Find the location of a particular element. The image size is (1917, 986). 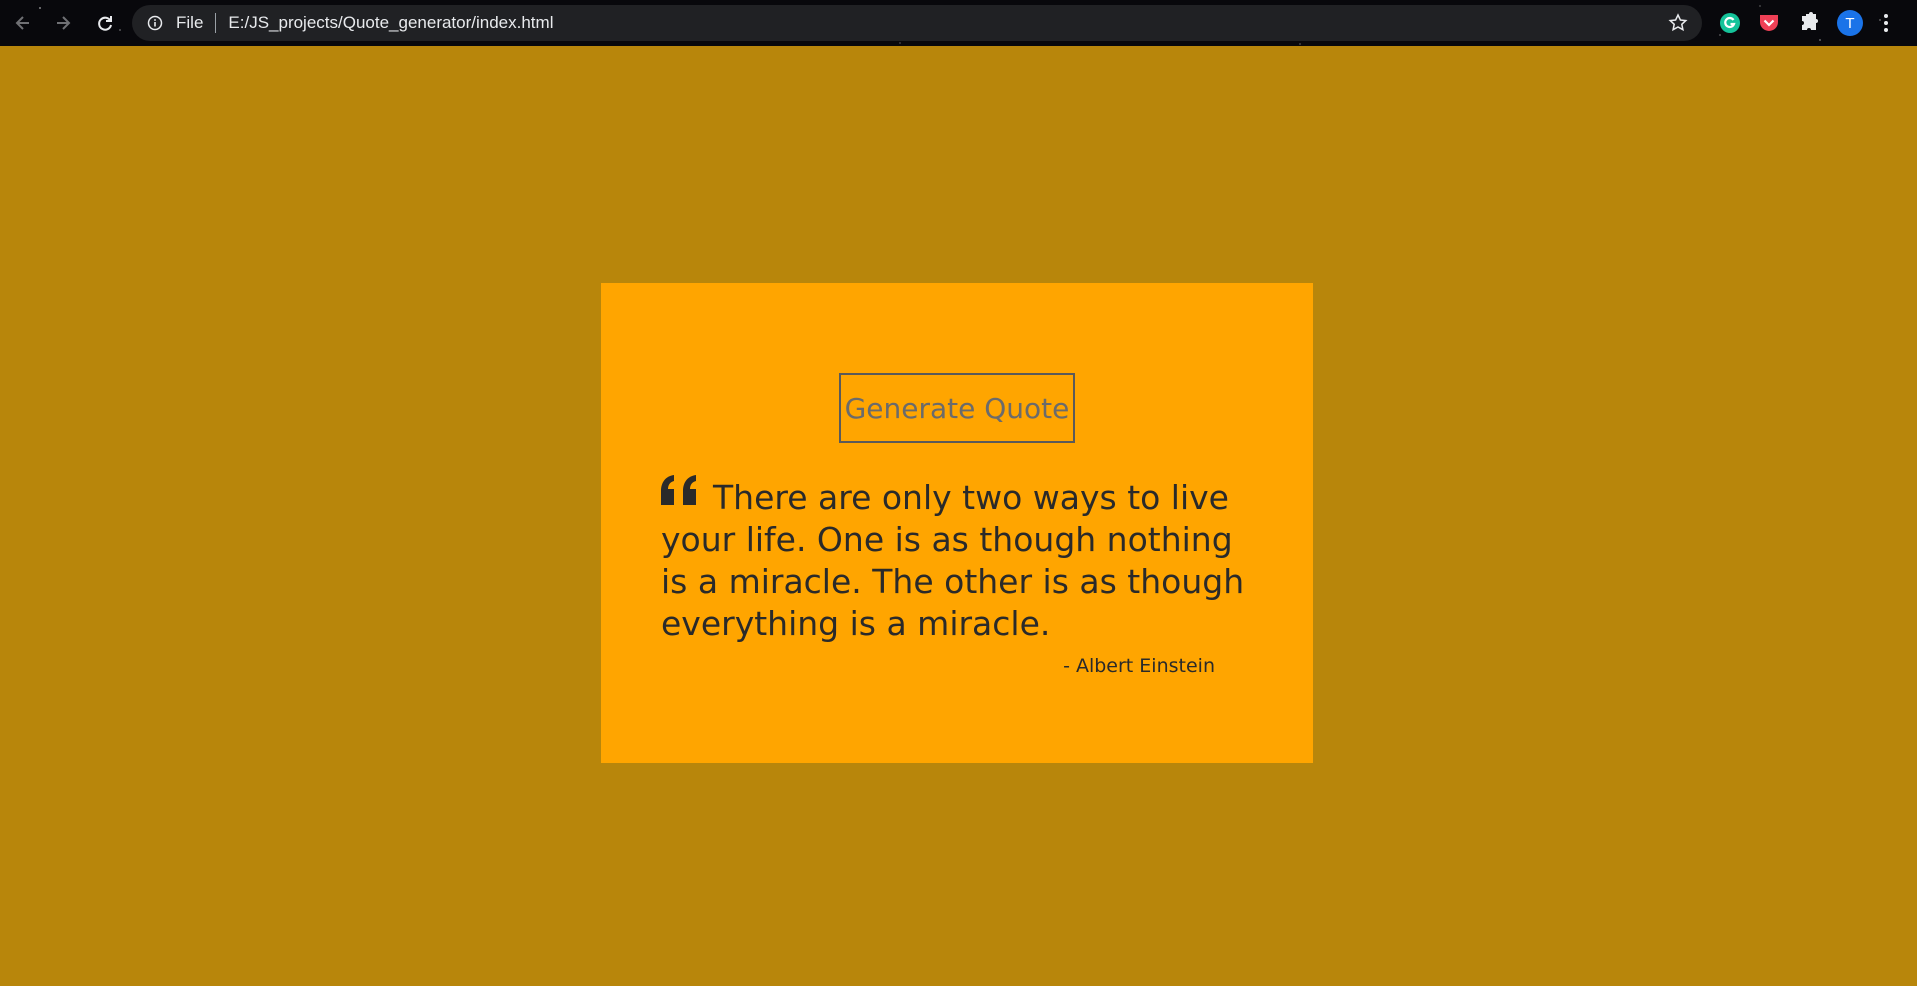

profile-avatar: T is located at coordinates (1850, 23).